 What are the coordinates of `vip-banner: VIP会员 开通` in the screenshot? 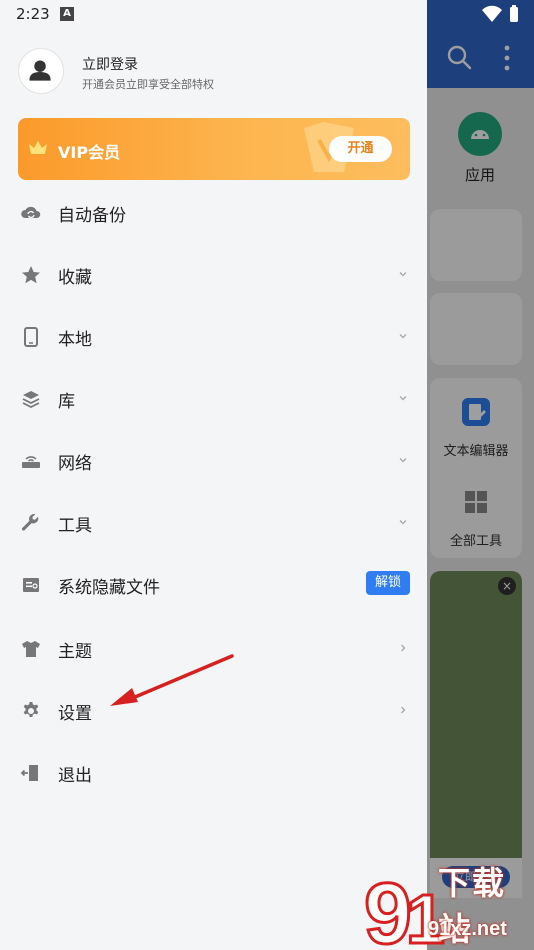 It's located at (214, 149).